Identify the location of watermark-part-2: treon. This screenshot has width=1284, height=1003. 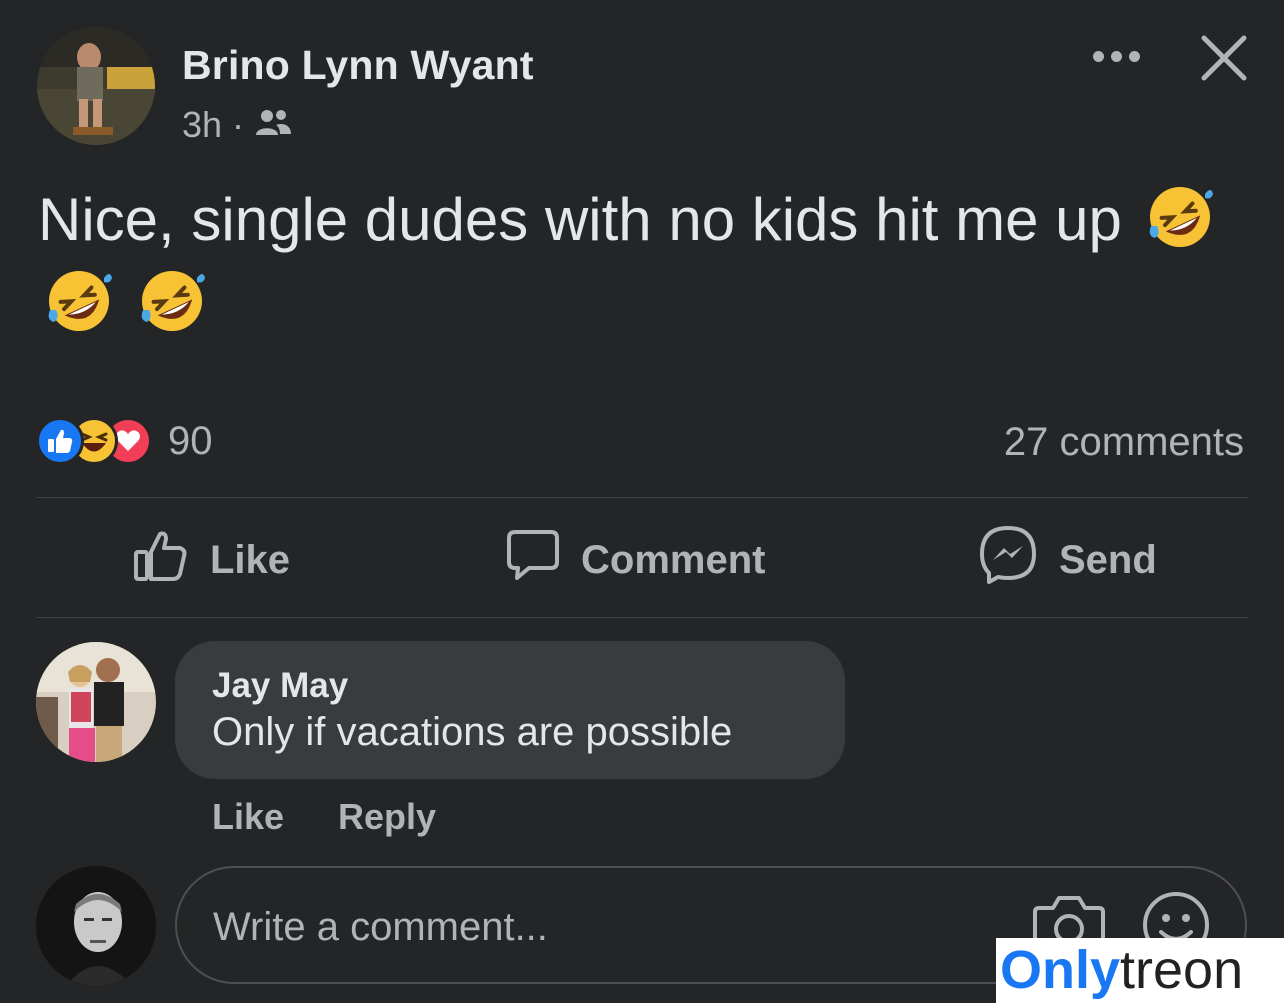
(1182, 970).